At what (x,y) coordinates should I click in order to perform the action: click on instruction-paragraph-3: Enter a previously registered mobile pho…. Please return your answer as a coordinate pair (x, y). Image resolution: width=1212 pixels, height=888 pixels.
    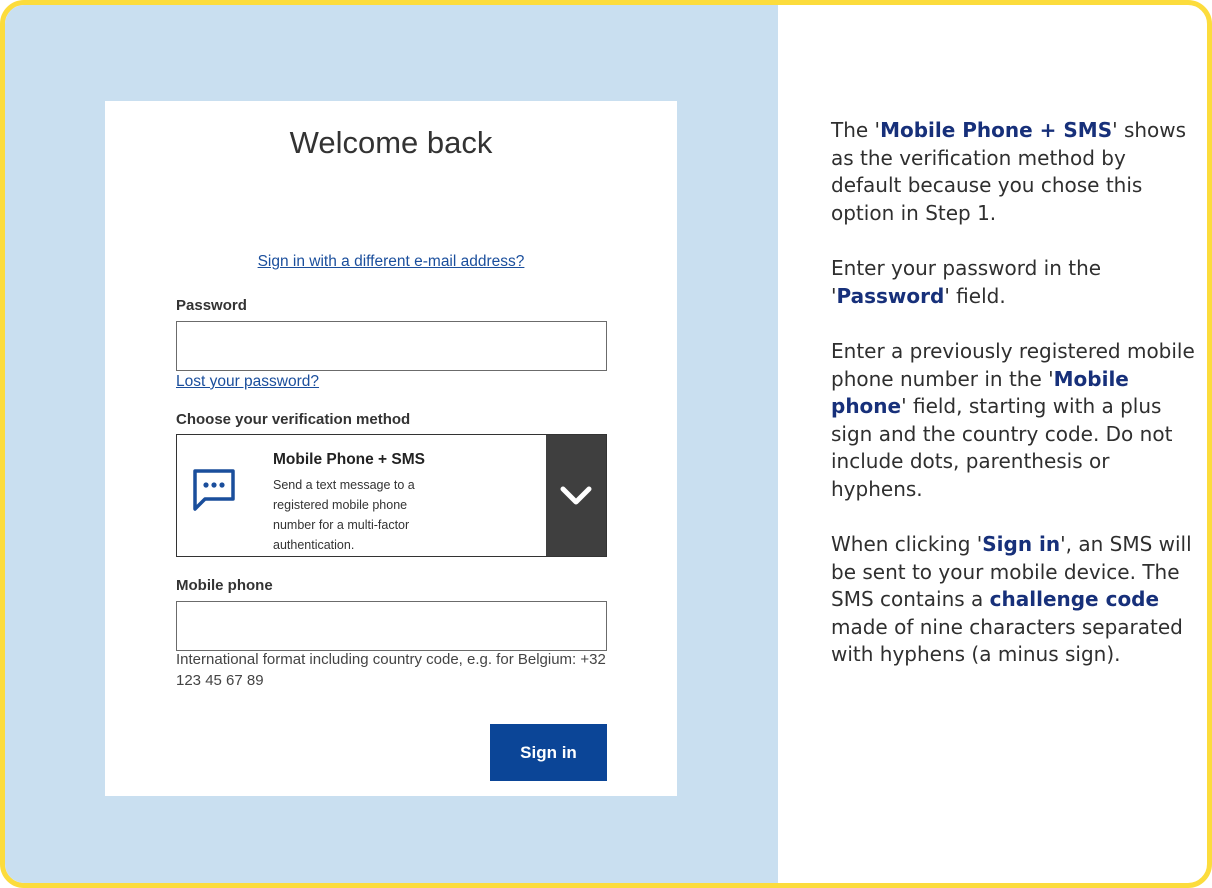
    Looking at the image, I should click on (1013, 420).